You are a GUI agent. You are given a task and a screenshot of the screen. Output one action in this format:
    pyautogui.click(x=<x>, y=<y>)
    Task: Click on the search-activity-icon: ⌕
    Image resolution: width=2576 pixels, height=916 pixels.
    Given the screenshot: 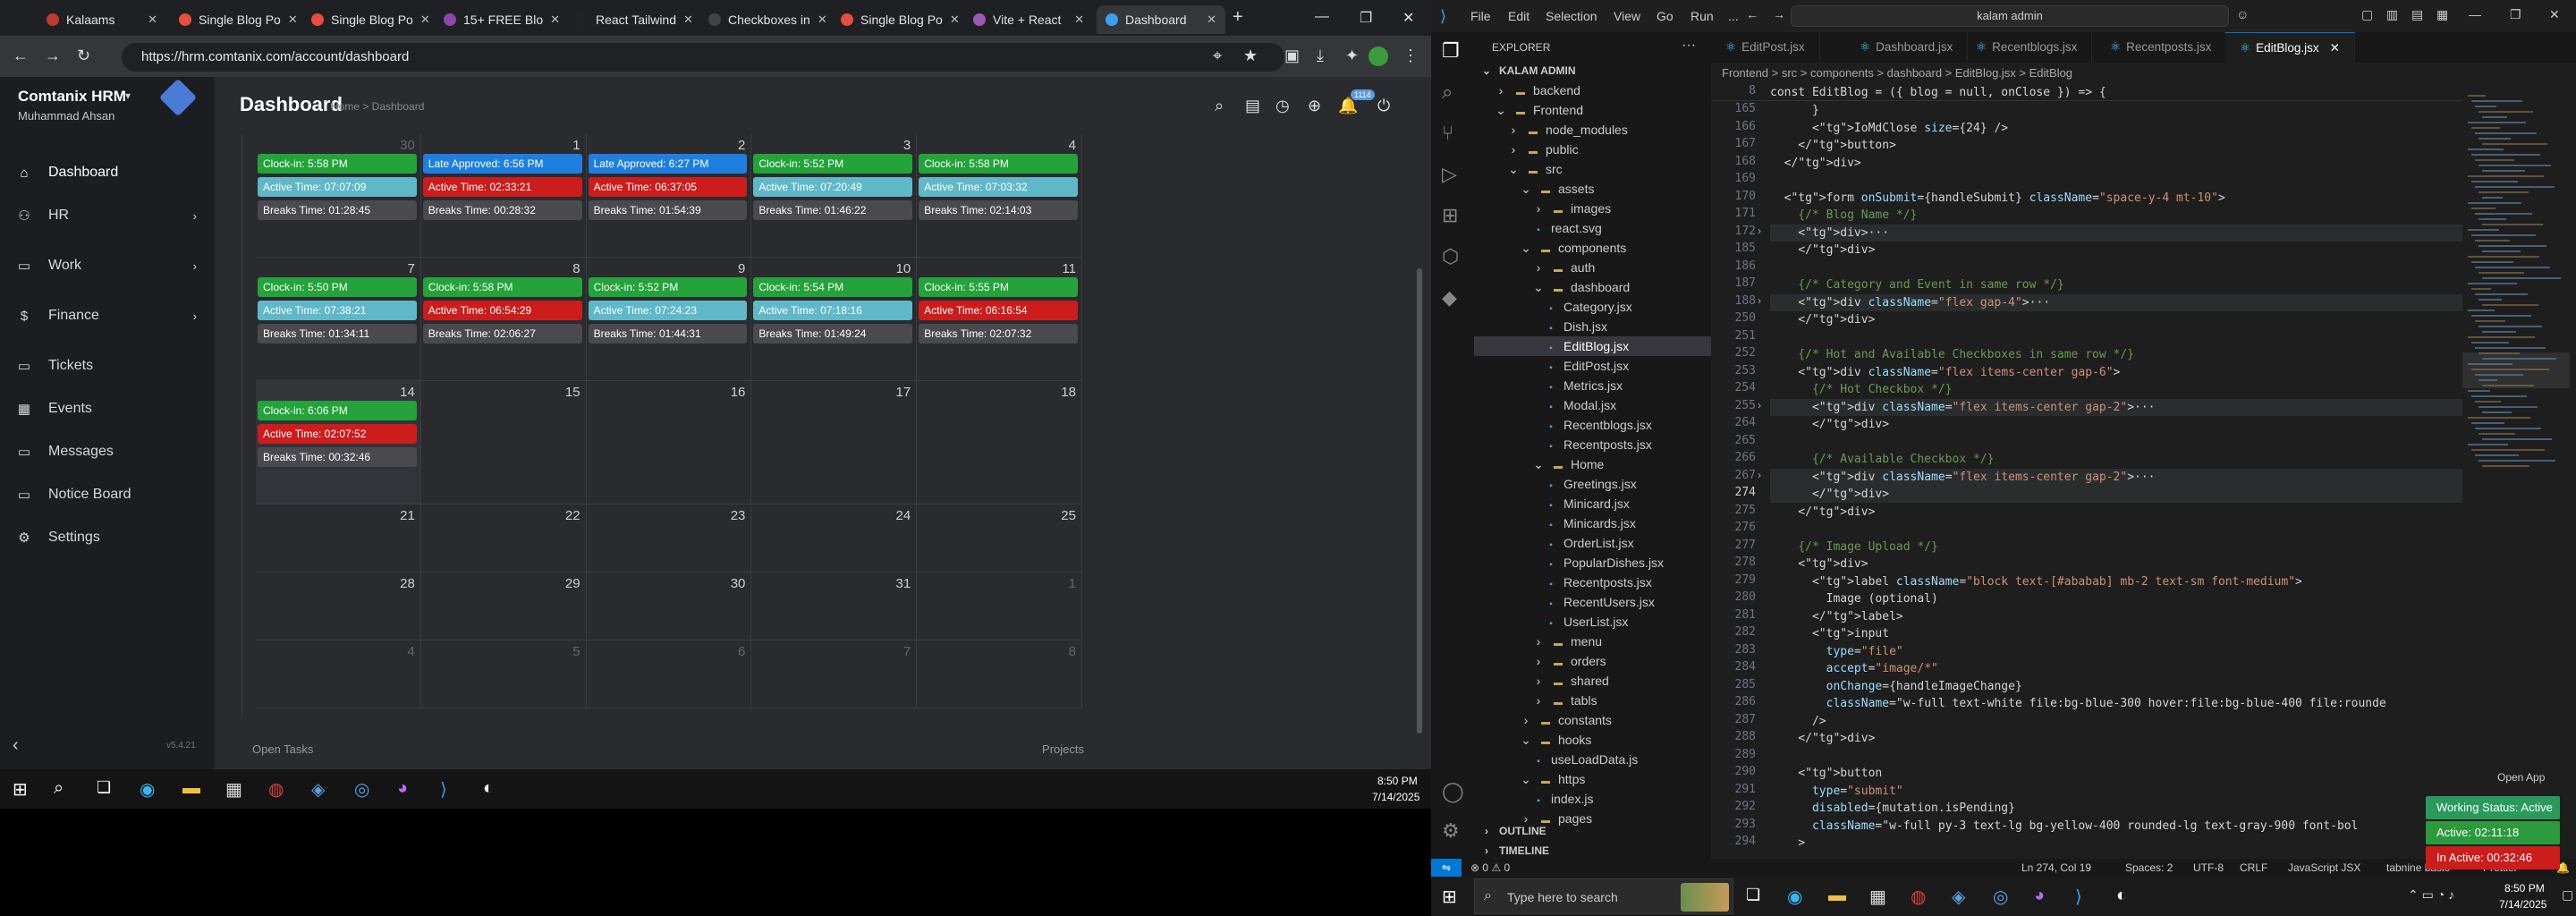 What is the action you would take?
    pyautogui.click(x=1447, y=92)
    